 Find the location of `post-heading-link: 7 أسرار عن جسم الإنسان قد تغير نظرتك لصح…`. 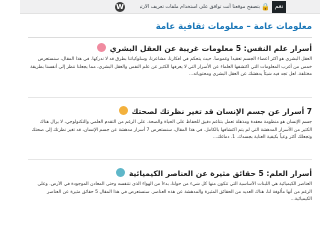

post-heading-link: 7 أسرار عن جسم الإنسان قد تغير نظرتك لصح… is located at coordinates (170, 111).